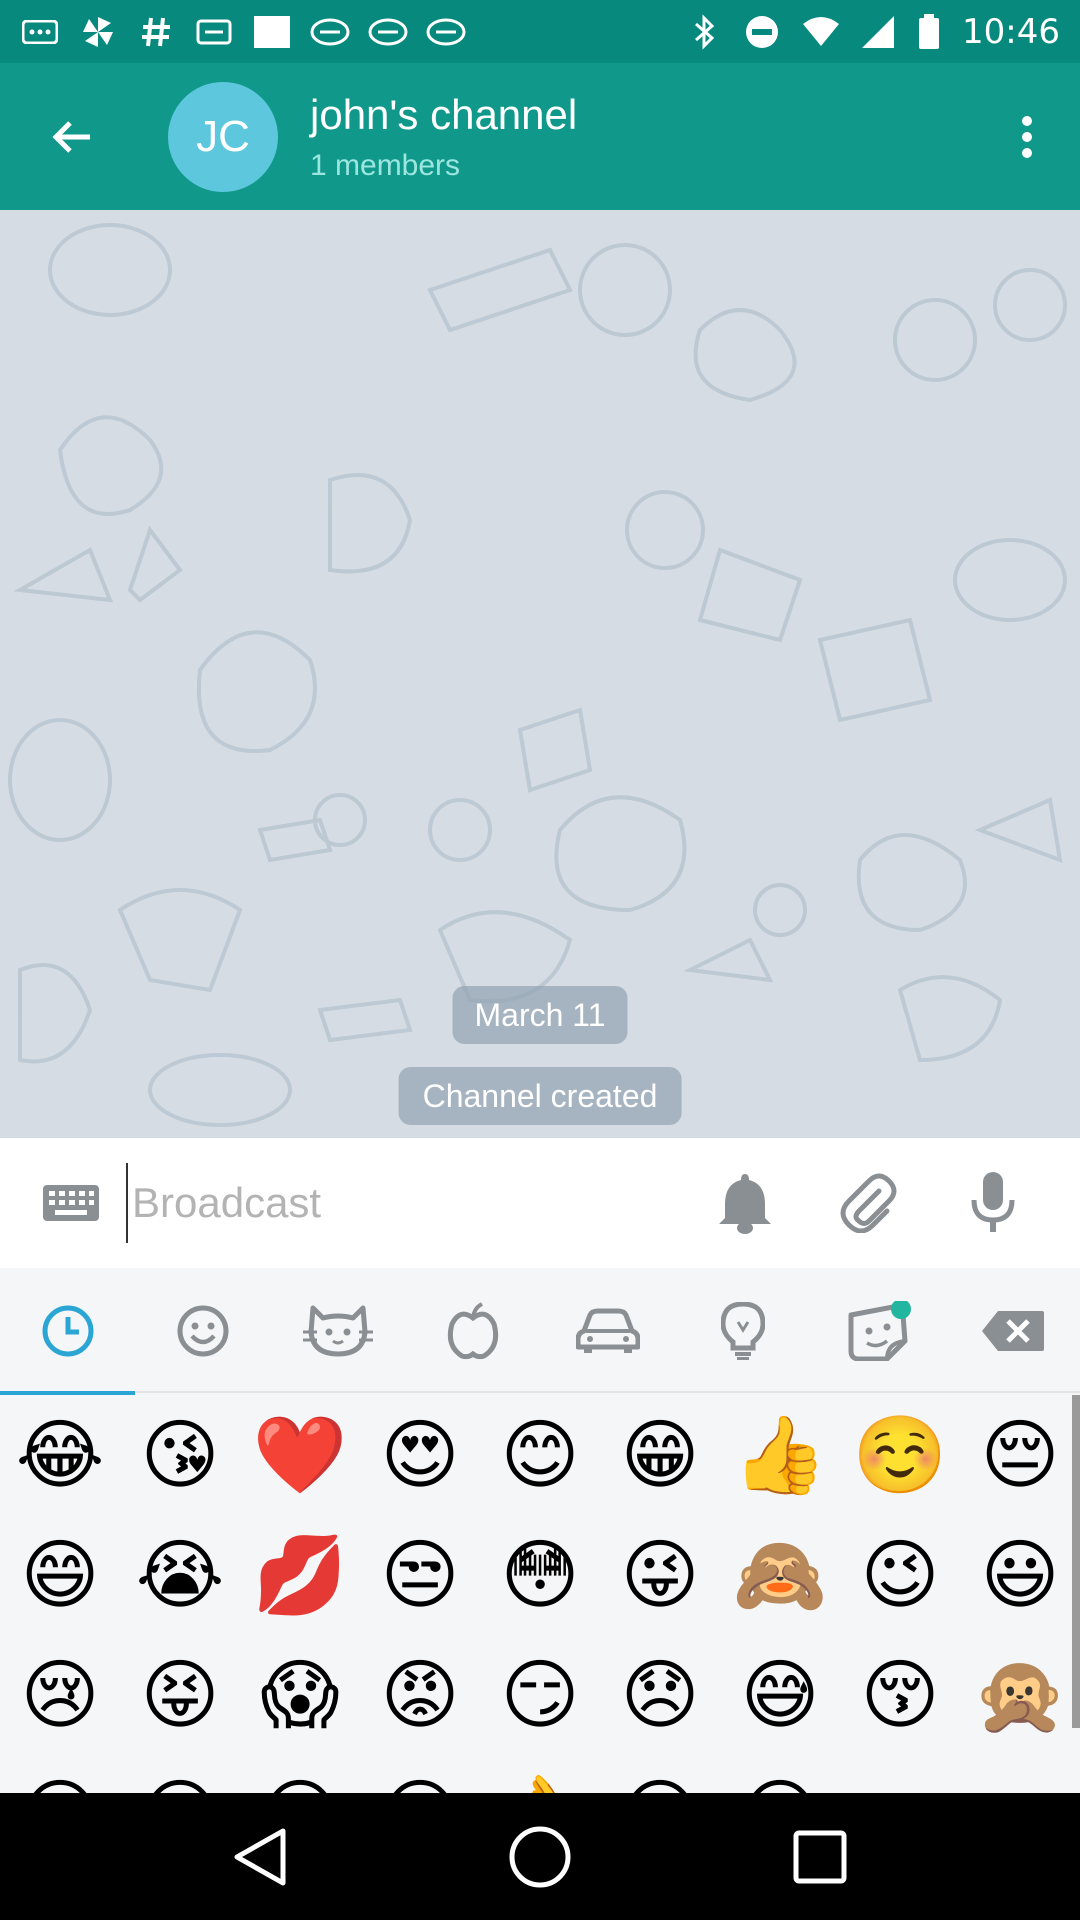 This screenshot has width=1080, height=1920. Describe the element at coordinates (223, 136) in the screenshot. I see `avatar: JC` at that location.